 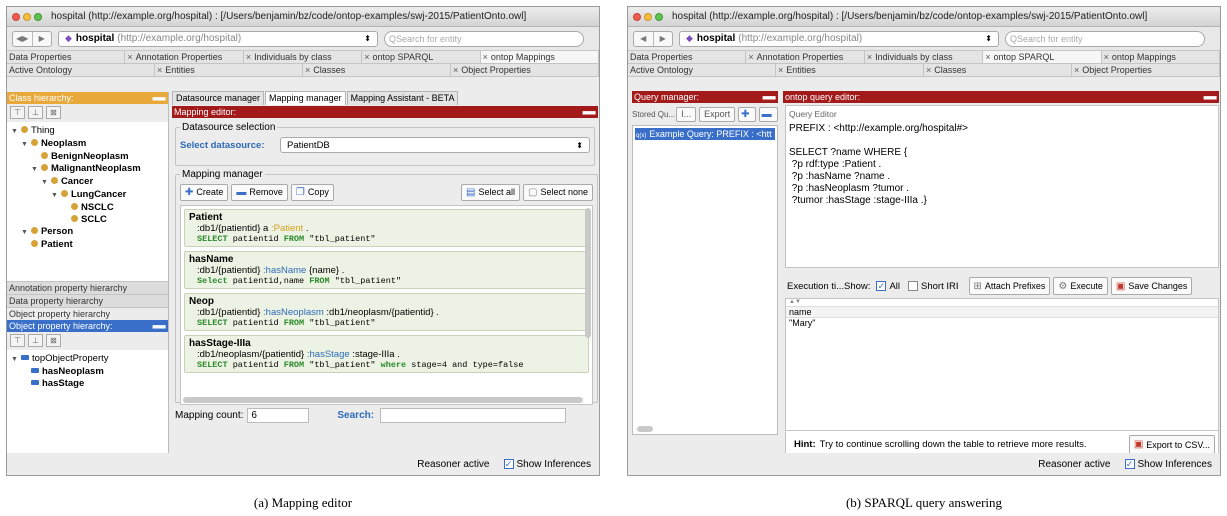 What do you see at coordinates (35, 112) in the screenshot?
I see `add-sibling-icon: ⊥` at bounding box center [35, 112].